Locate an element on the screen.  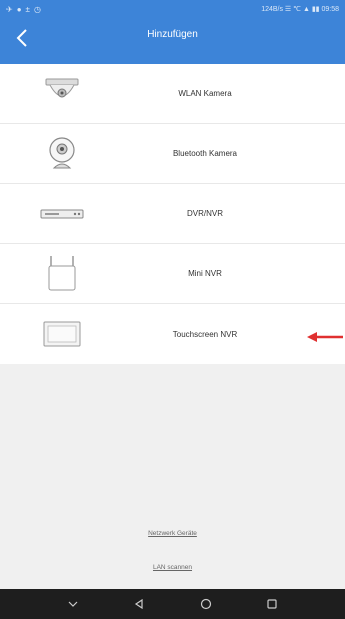
status-bar: ✈ ● ± ◷ 124B/s ☰ ℃ ▲ ▮▮ 09:58 is located at coordinates (172, 9).